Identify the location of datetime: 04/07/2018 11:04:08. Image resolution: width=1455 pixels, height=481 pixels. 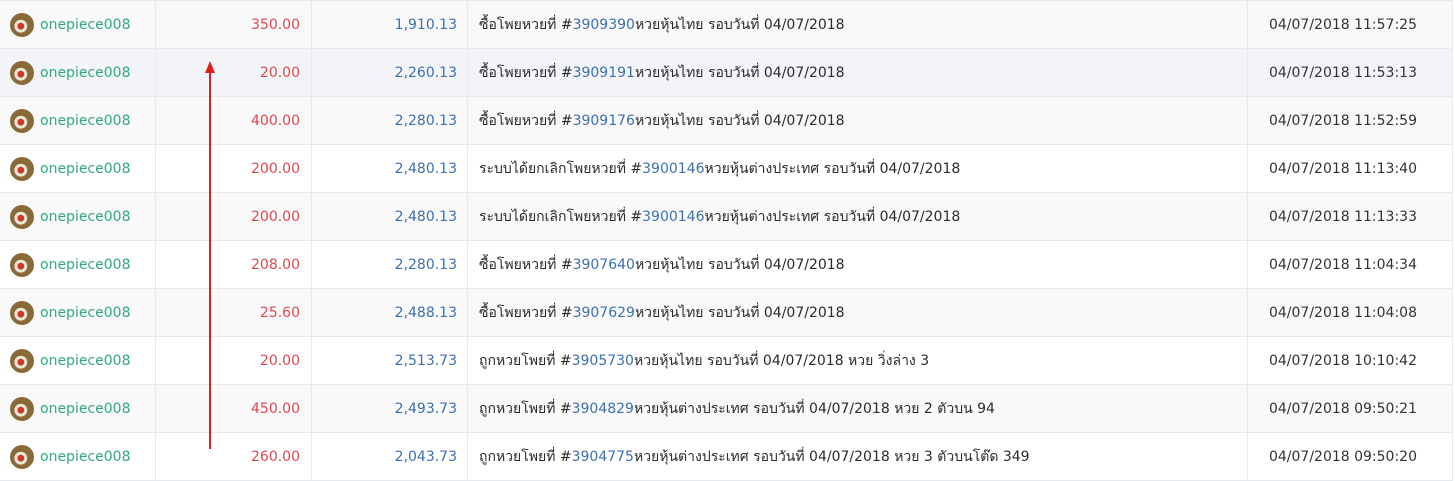
(1342, 312).